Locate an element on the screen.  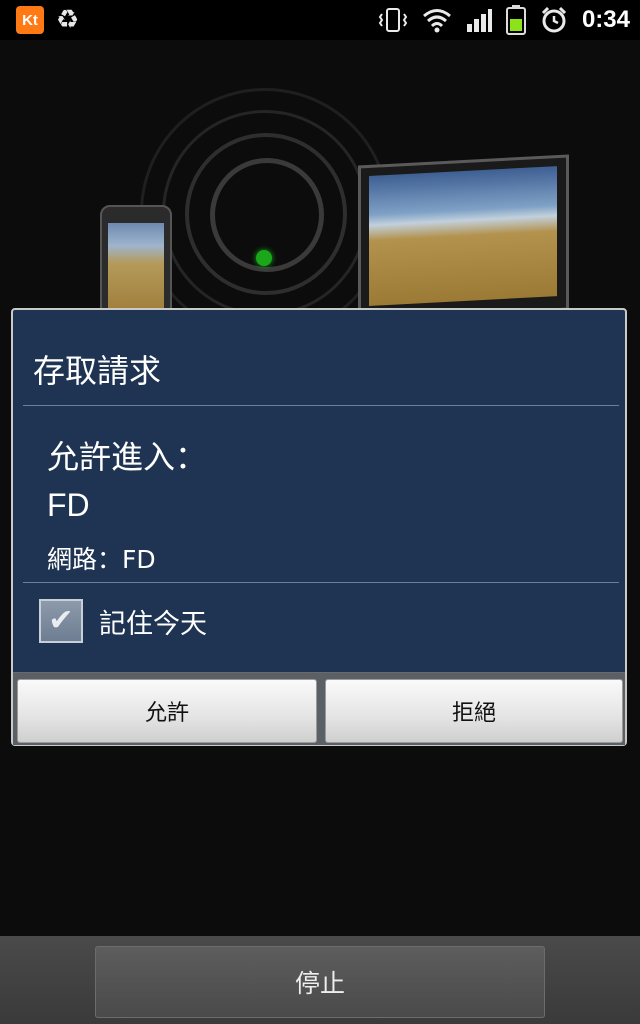
allow-button: 允許 is located at coordinates (167, 711).